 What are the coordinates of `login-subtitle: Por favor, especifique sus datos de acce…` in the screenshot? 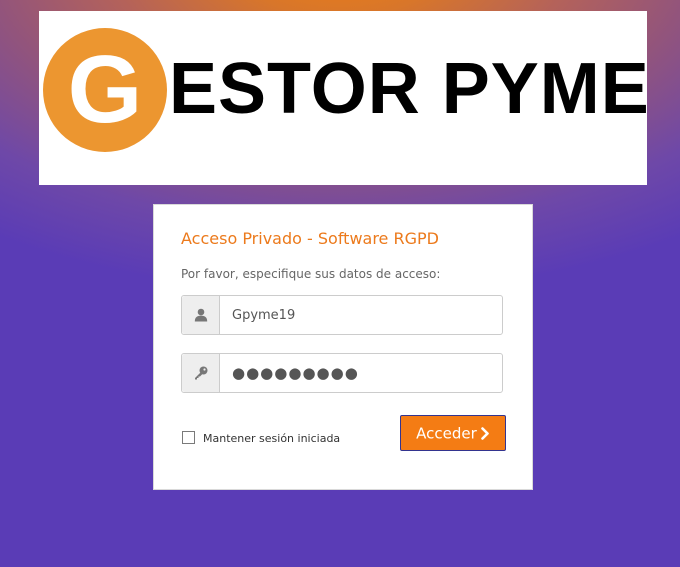 It's located at (311, 274).